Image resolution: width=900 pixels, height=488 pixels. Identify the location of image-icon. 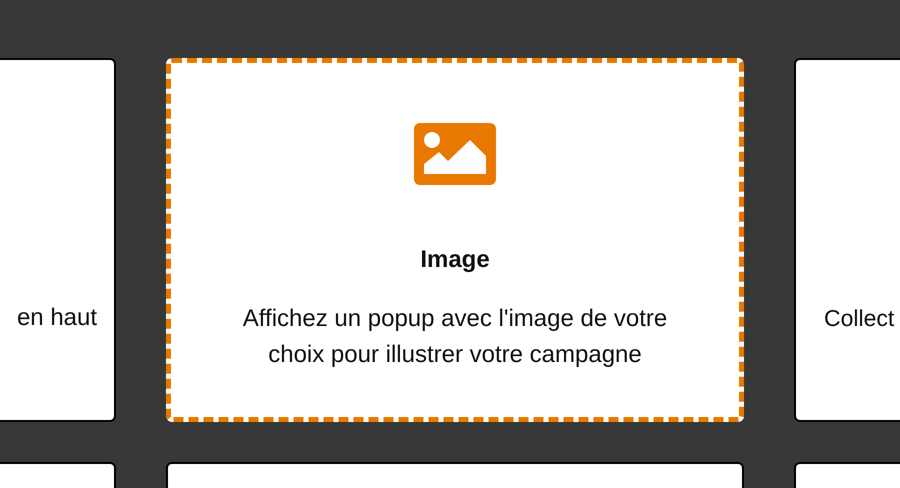
(455, 154).